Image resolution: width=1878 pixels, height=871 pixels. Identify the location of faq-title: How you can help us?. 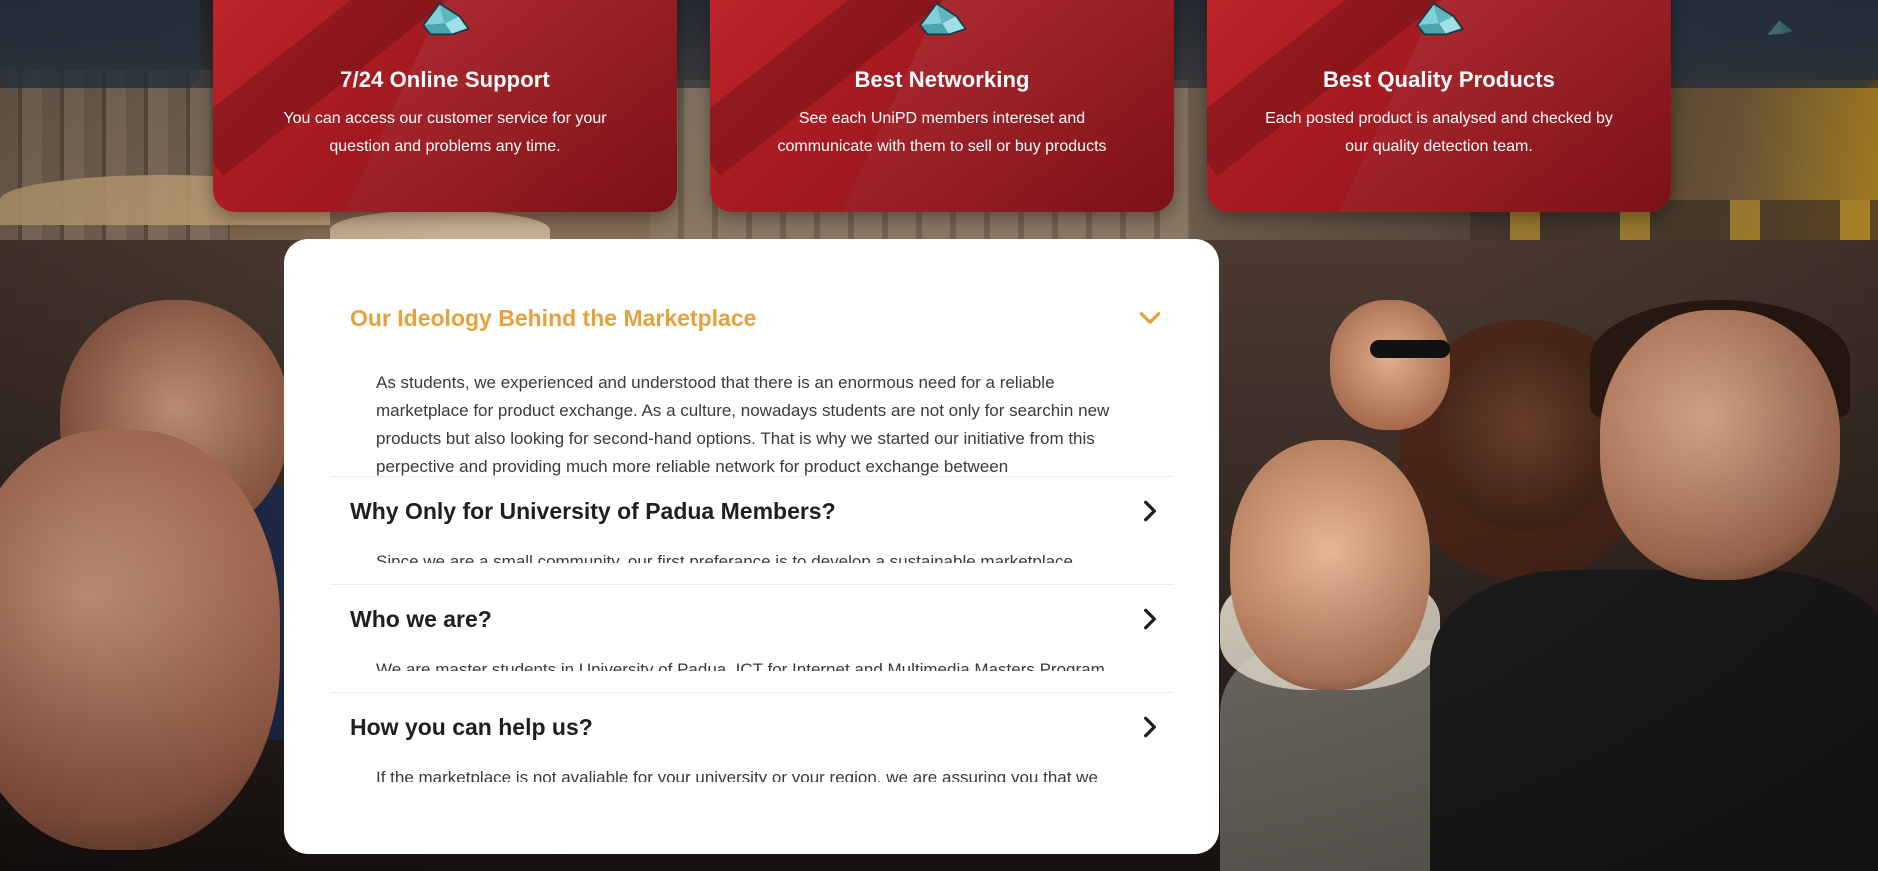
(471, 726).